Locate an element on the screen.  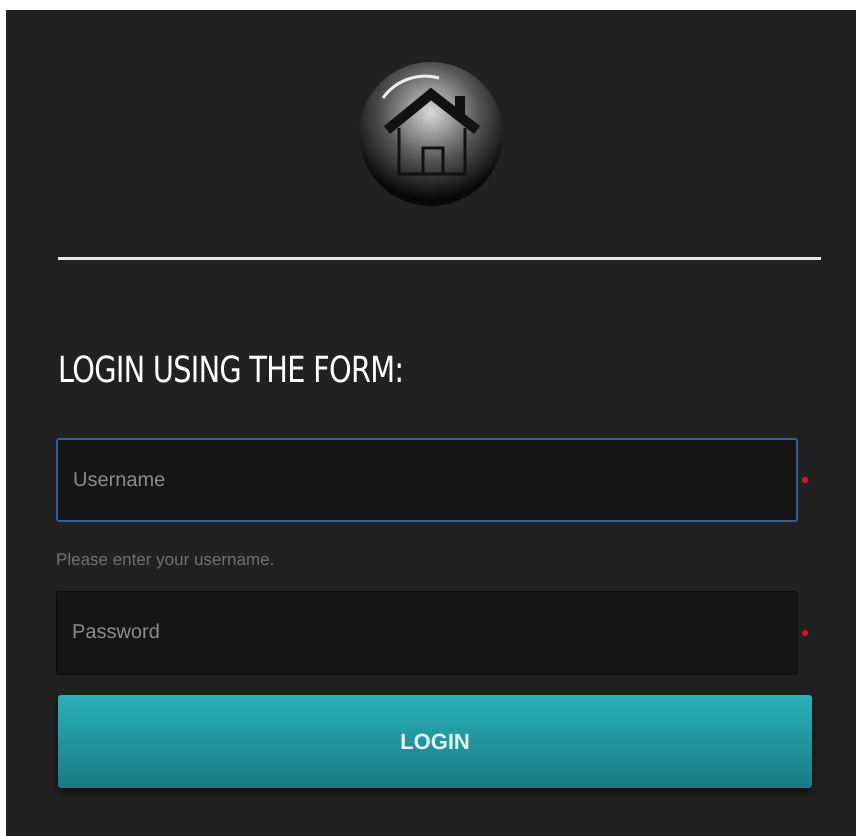
form-heading: LOGIN USING THE FORM: is located at coordinates (231, 371).